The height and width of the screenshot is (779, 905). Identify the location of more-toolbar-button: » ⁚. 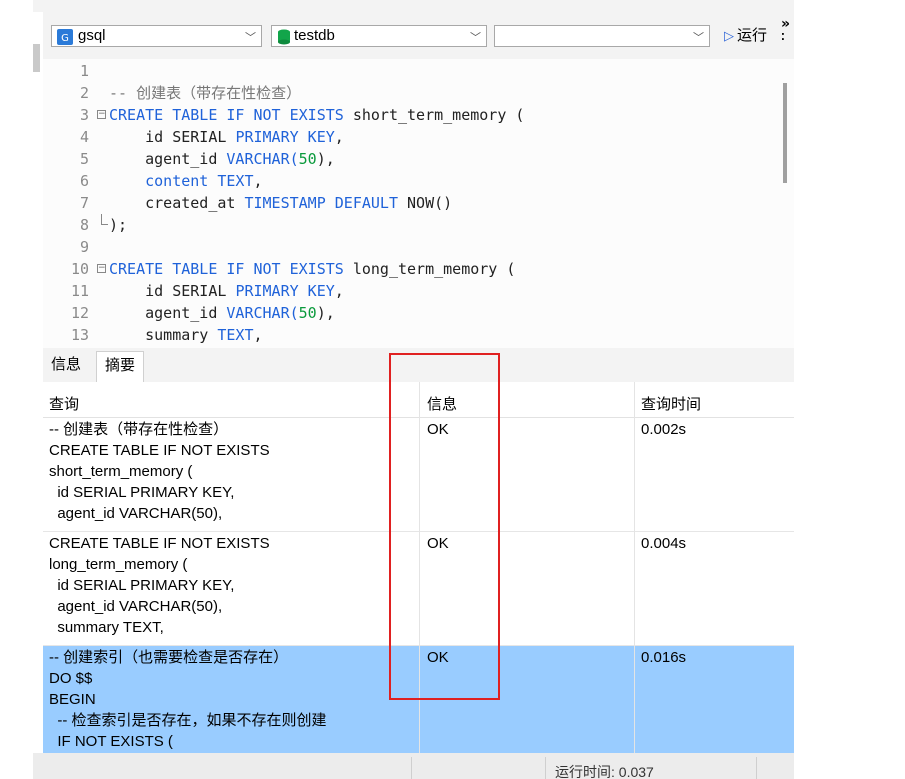
(786, 30).